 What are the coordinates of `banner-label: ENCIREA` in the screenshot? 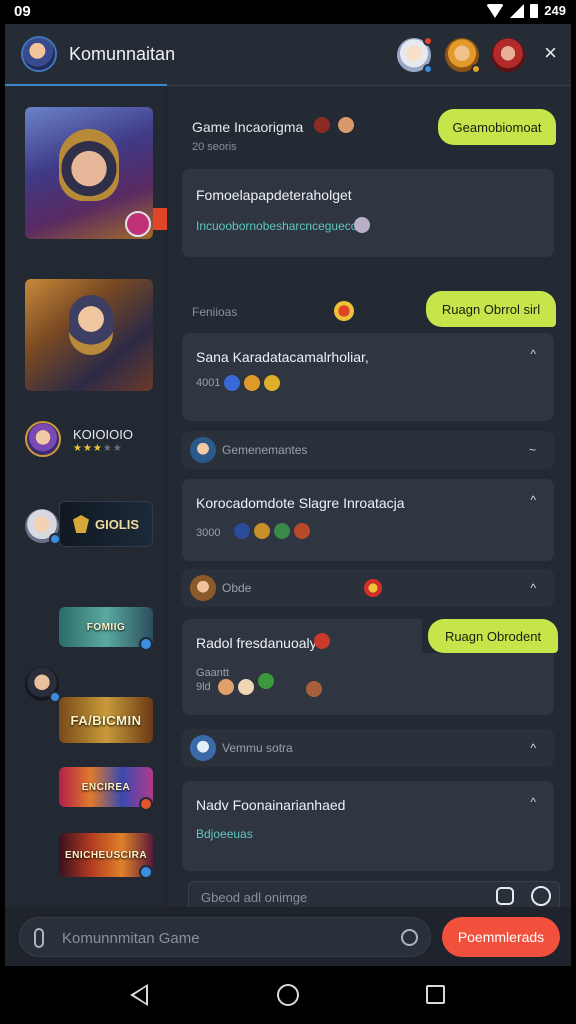 It's located at (106, 787).